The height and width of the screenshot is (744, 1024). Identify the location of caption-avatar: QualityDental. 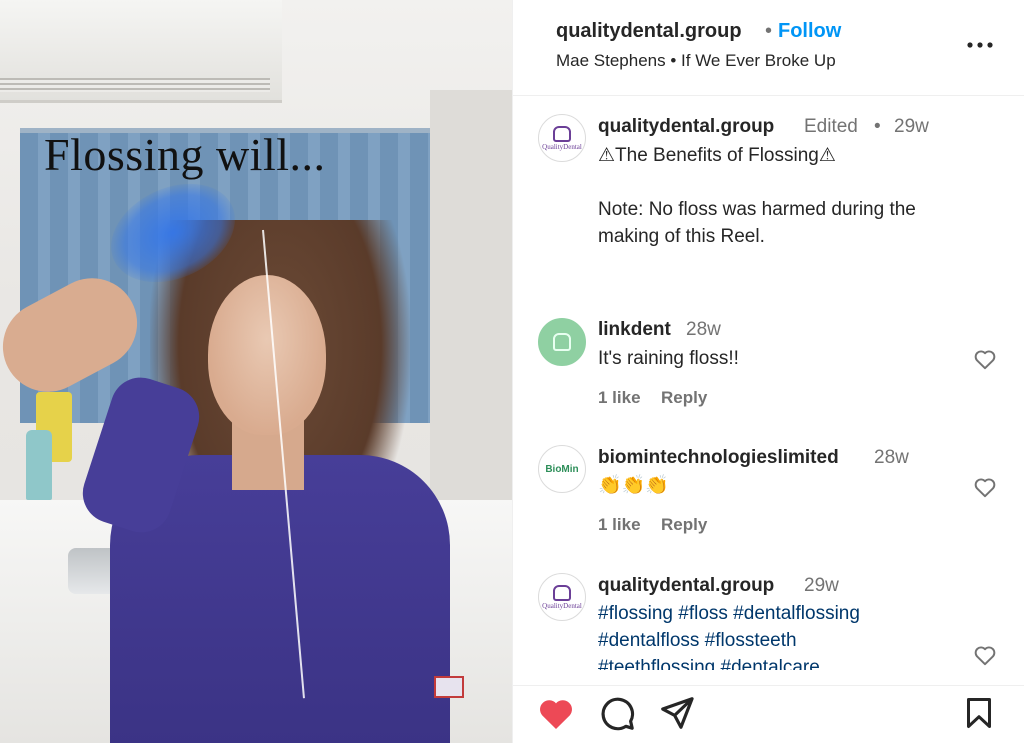
(562, 138).